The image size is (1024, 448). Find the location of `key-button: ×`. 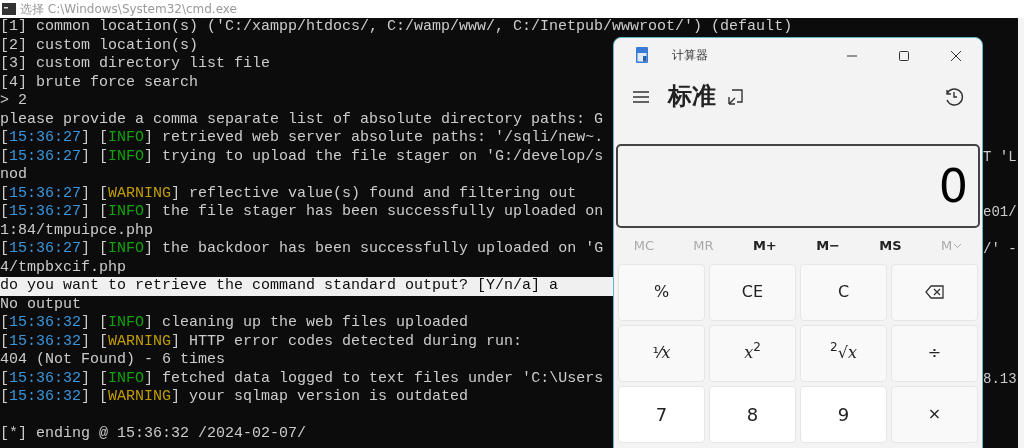

key-button: × is located at coordinates (934, 414).